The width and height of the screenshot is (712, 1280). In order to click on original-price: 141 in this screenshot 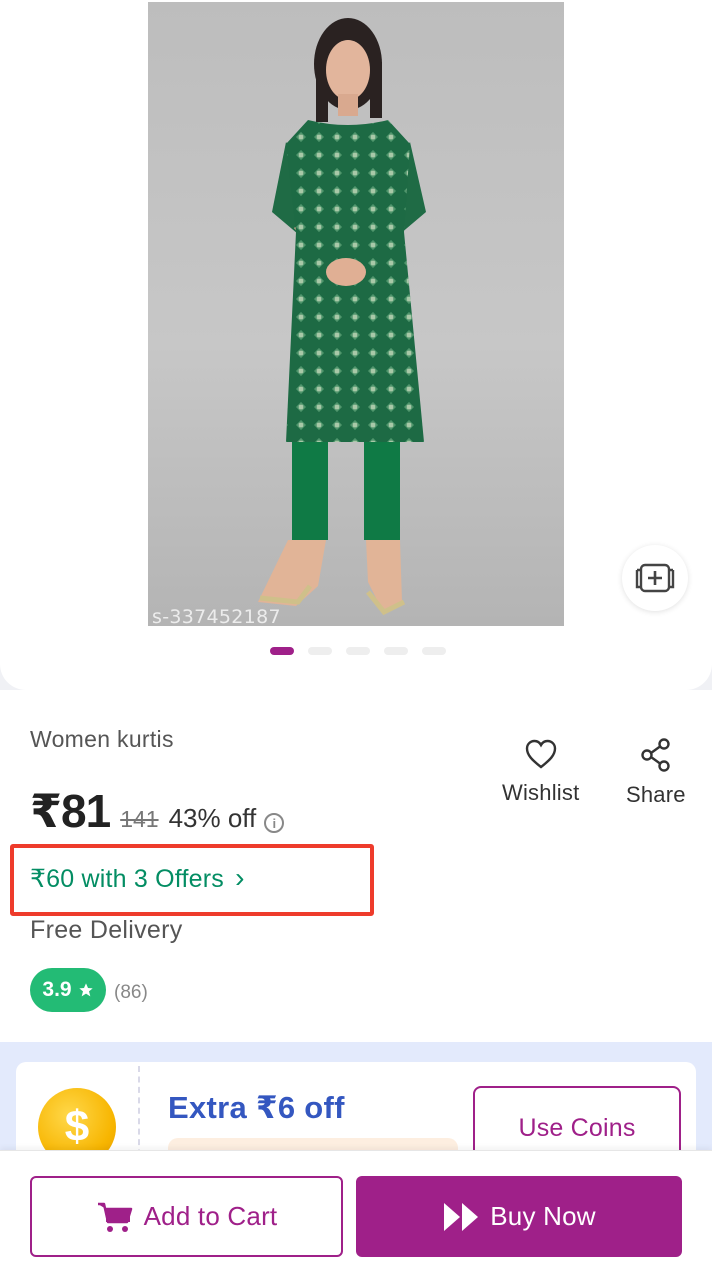, I will do `click(139, 819)`.